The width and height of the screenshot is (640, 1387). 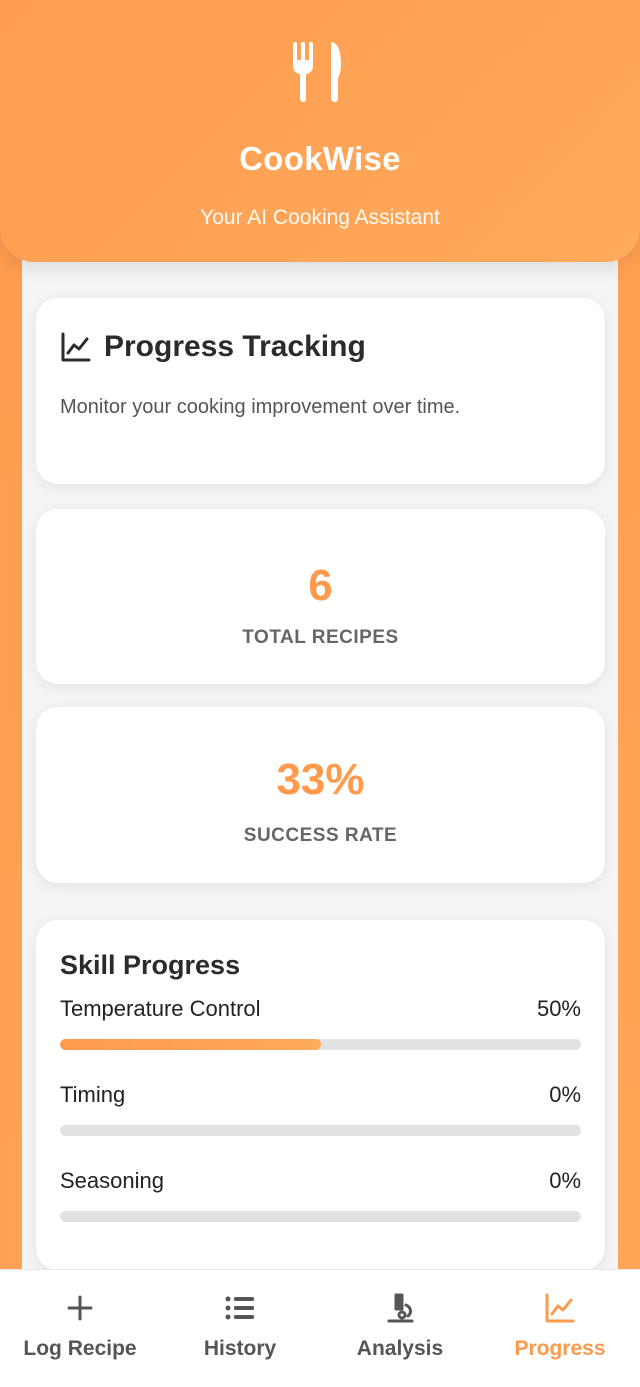 What do you see at coordinates (400, 1348) in the screenshot?
I see `nav-label: Analysis` at bounding box center [400, 1348].